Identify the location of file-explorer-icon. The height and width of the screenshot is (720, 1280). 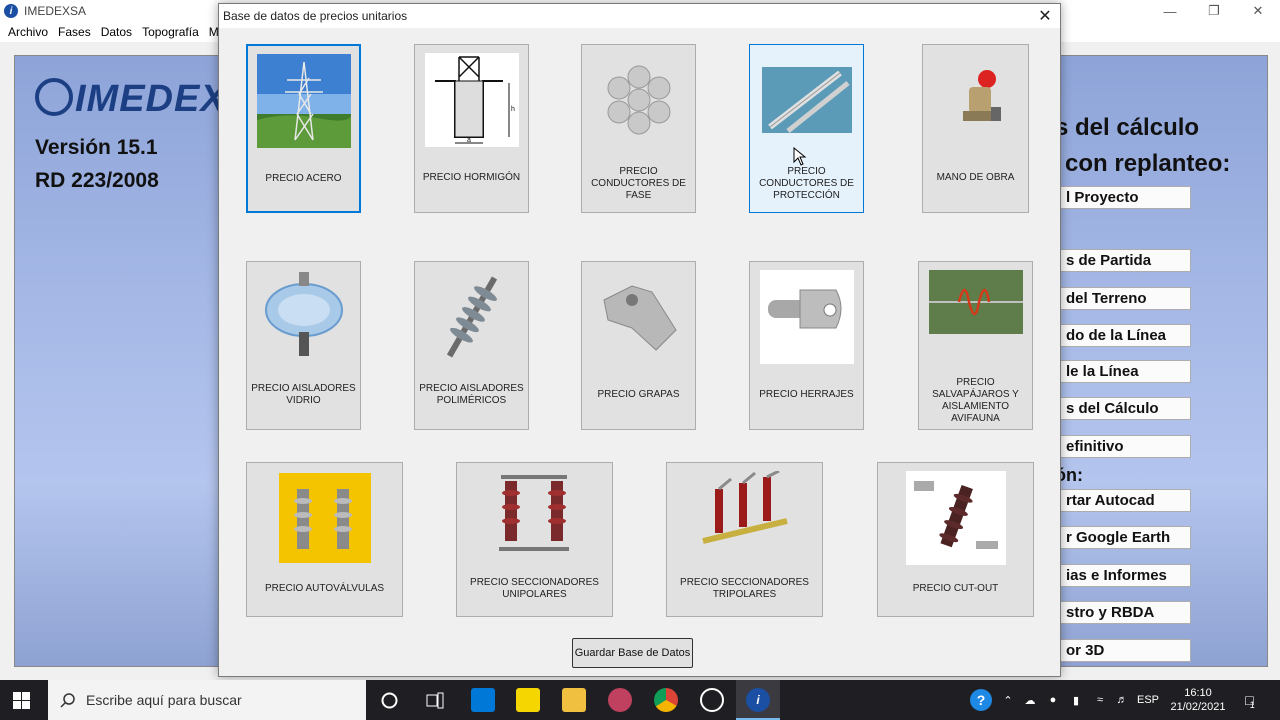
(574, 700).